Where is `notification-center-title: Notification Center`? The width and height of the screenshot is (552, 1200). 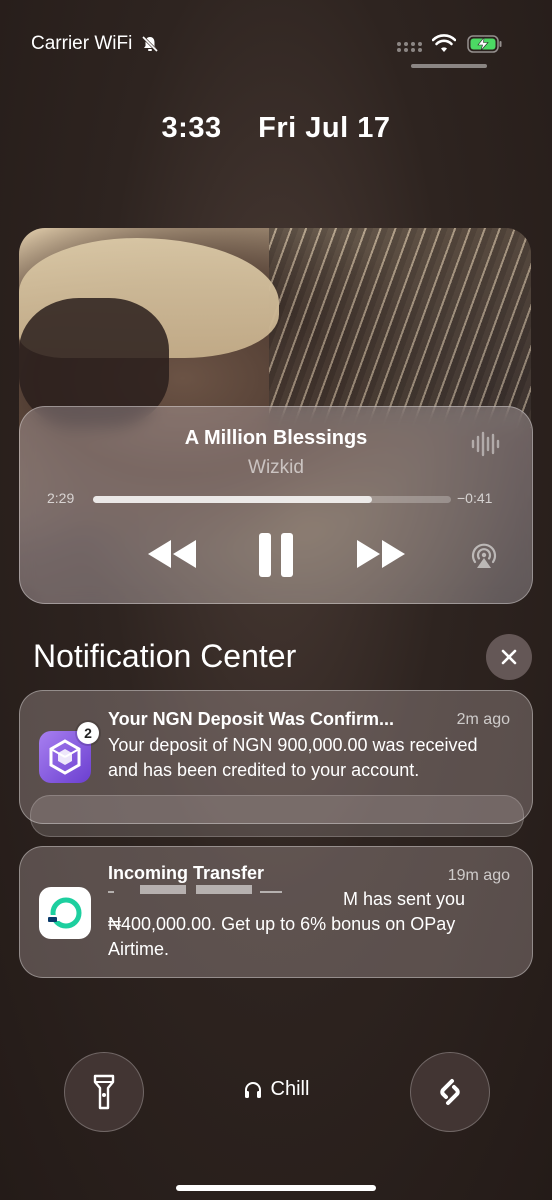 notification-center-title: Notification Center is located at coordinates (165, 656).